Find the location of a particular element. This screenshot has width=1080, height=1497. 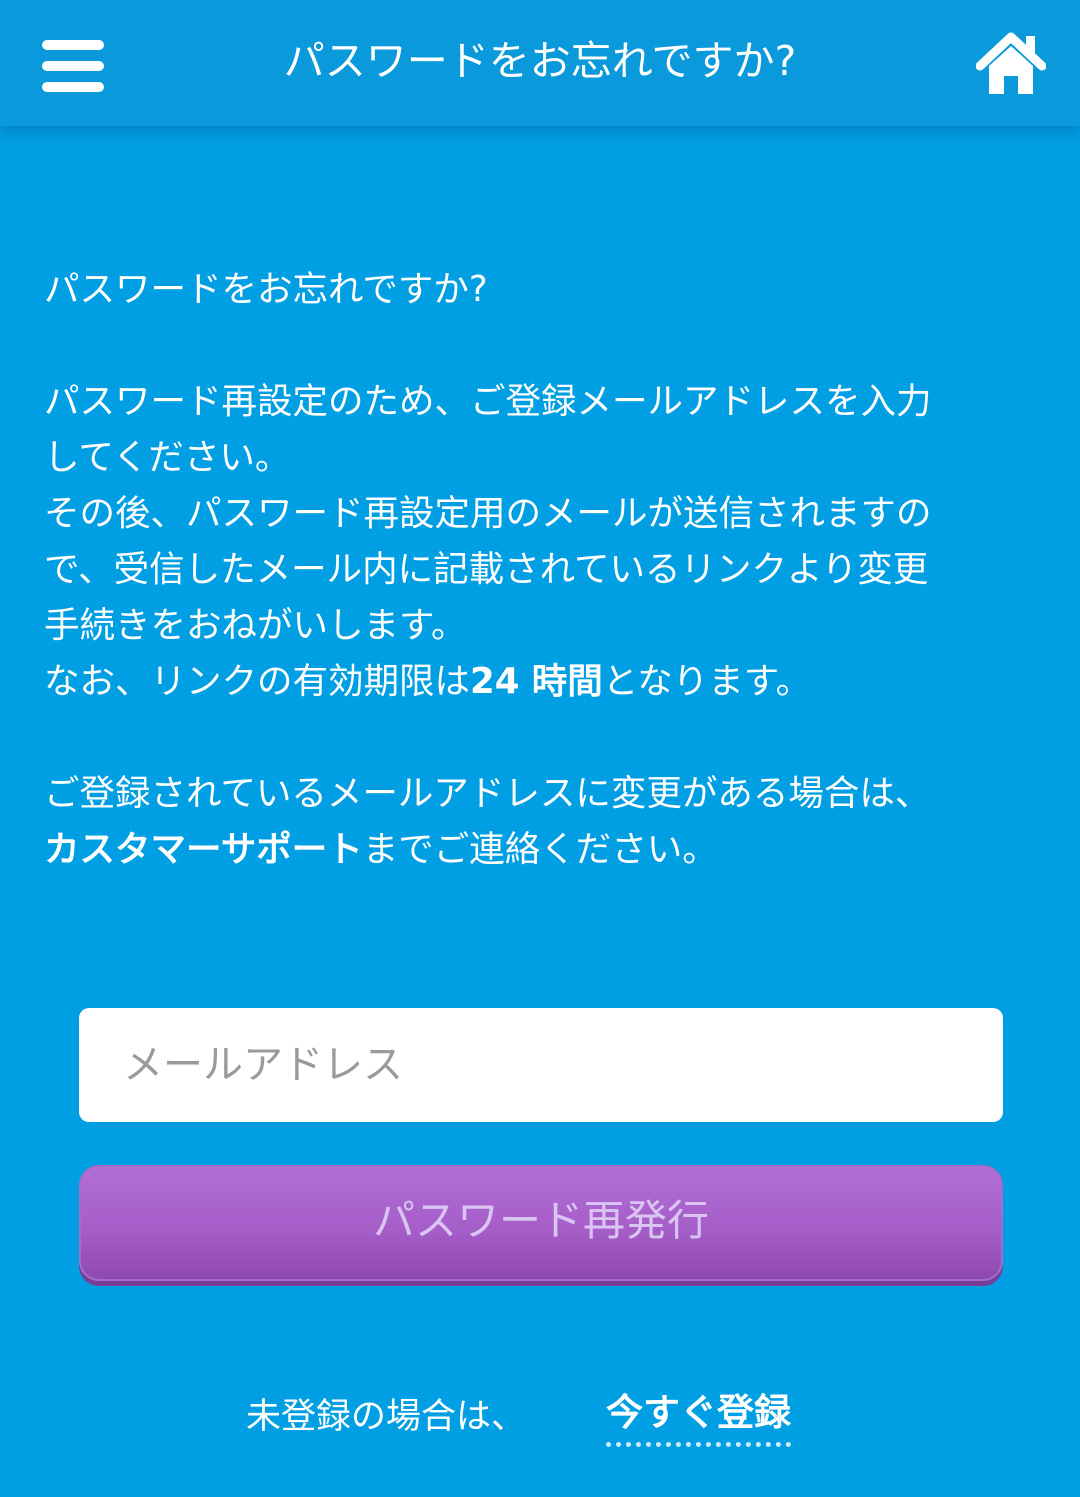

content-heading: パスワードをお忘れですか? is located at coordinates (266, 289).